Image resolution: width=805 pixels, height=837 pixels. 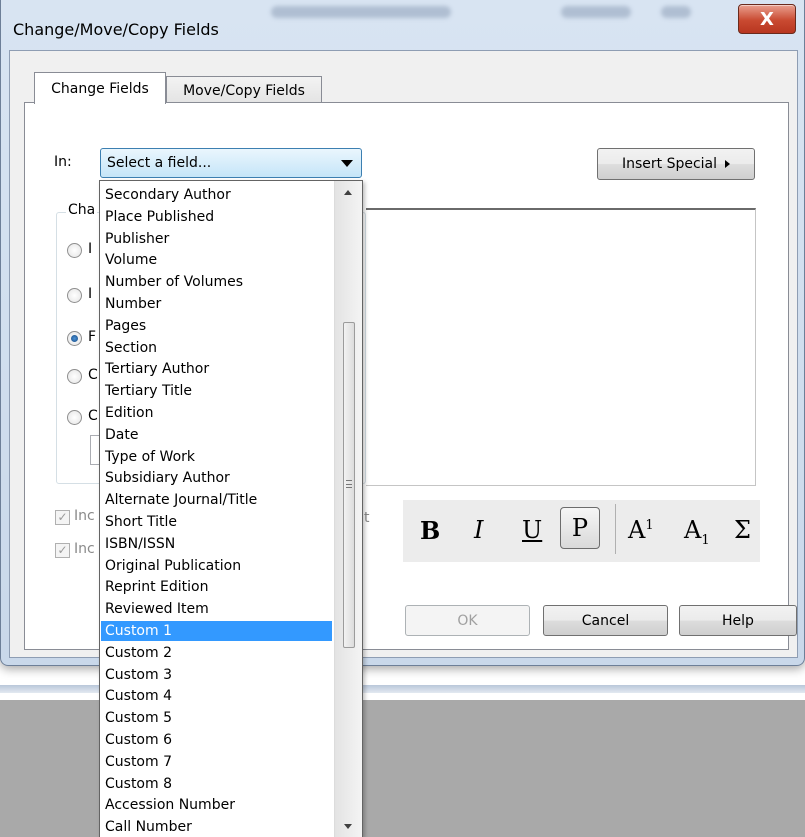 I want to click on dropdown-option: Custom 3, so click(x=216, y=675).